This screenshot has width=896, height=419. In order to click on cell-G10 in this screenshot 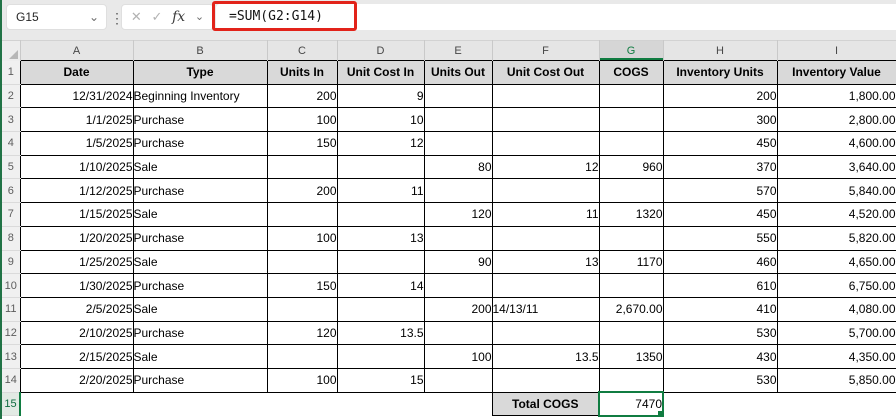, I will do `click(631, 285)`.